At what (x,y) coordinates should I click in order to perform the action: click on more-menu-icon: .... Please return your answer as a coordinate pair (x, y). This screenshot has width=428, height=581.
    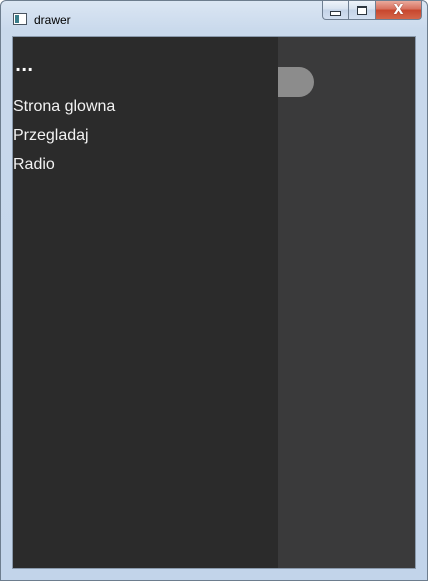
    Looking at the image, I should click on (24, 66).